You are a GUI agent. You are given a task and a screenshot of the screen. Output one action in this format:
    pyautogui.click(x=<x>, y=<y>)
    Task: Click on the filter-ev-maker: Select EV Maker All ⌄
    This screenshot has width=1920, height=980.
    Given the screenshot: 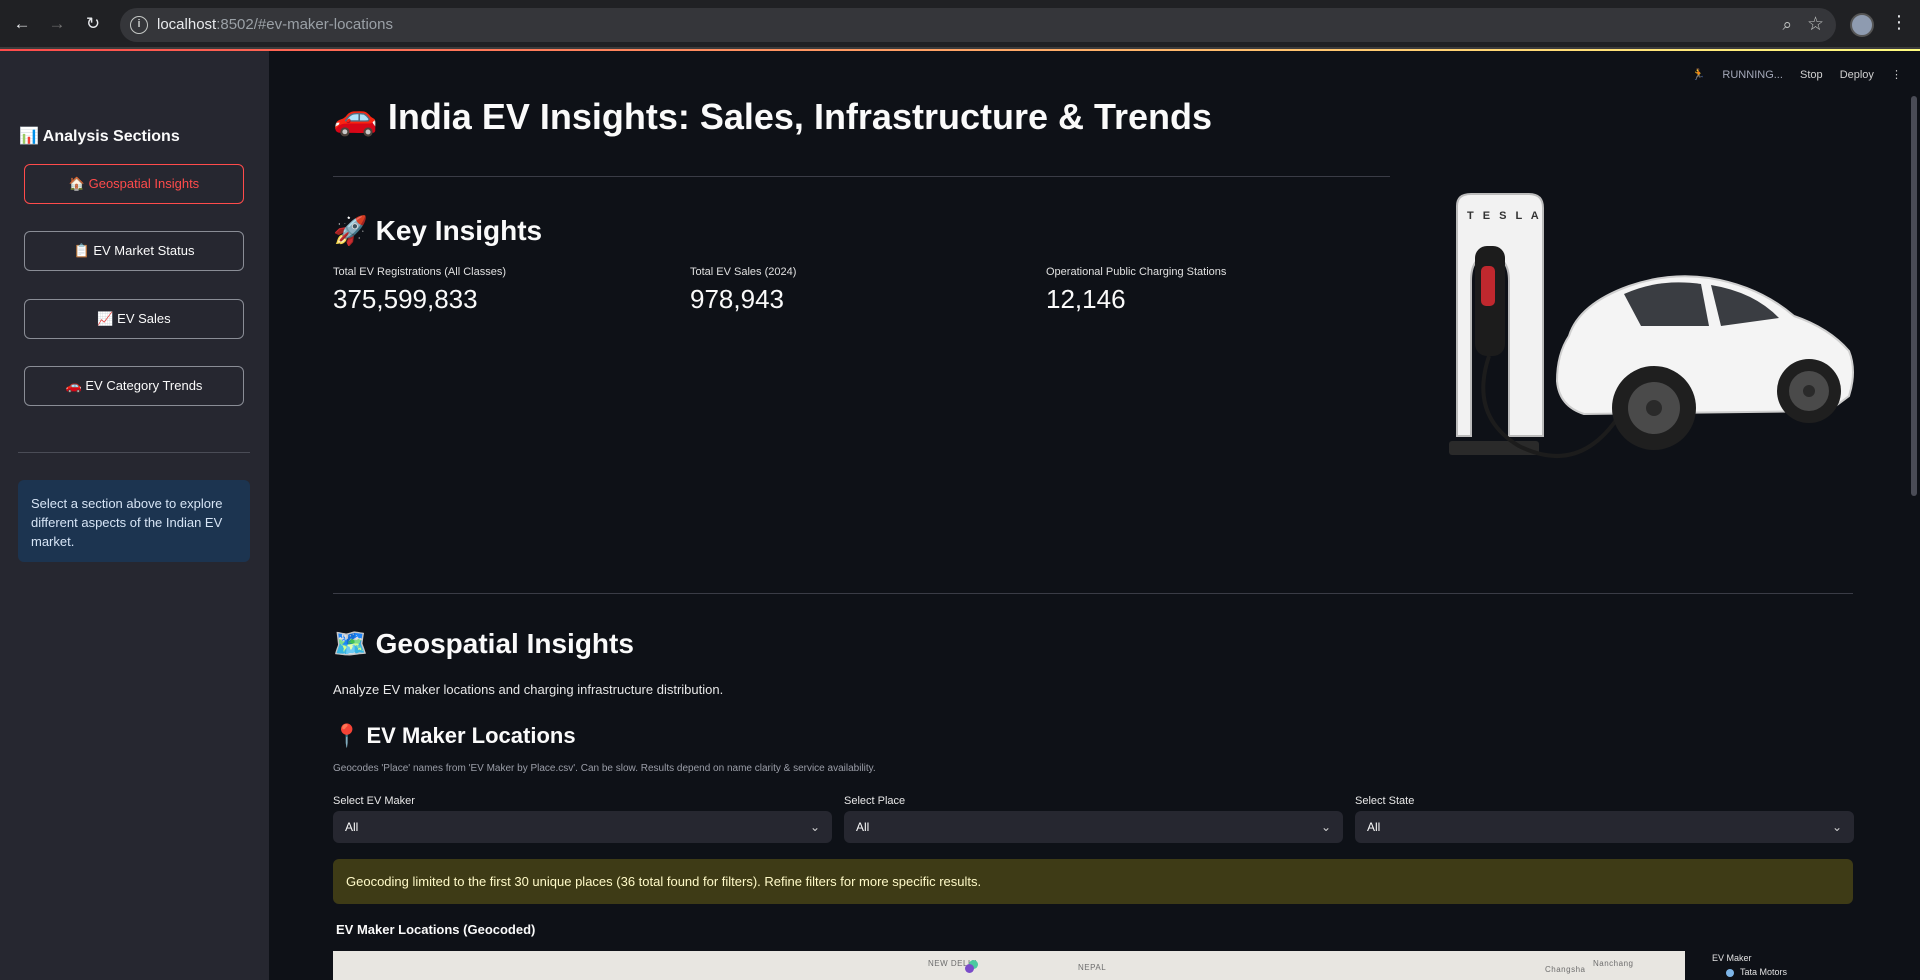 What is the action you would take?
    pyautogui.click(x=582, y=819)
    